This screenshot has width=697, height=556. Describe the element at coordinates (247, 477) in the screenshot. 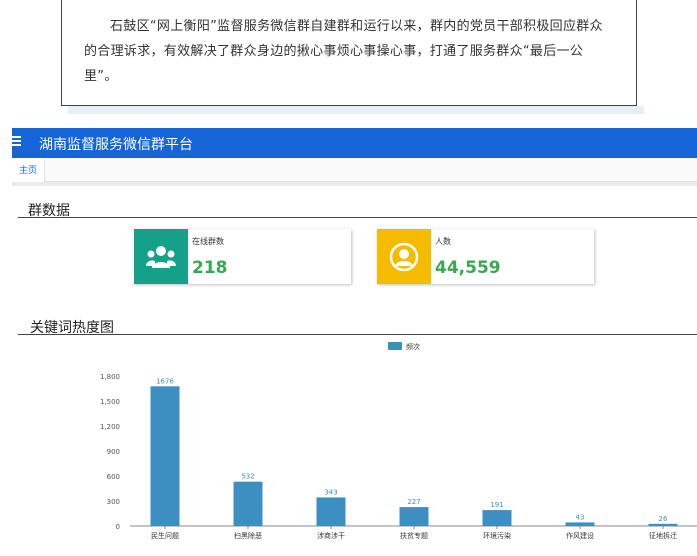

I see `bar-value-label: 532` at that location.